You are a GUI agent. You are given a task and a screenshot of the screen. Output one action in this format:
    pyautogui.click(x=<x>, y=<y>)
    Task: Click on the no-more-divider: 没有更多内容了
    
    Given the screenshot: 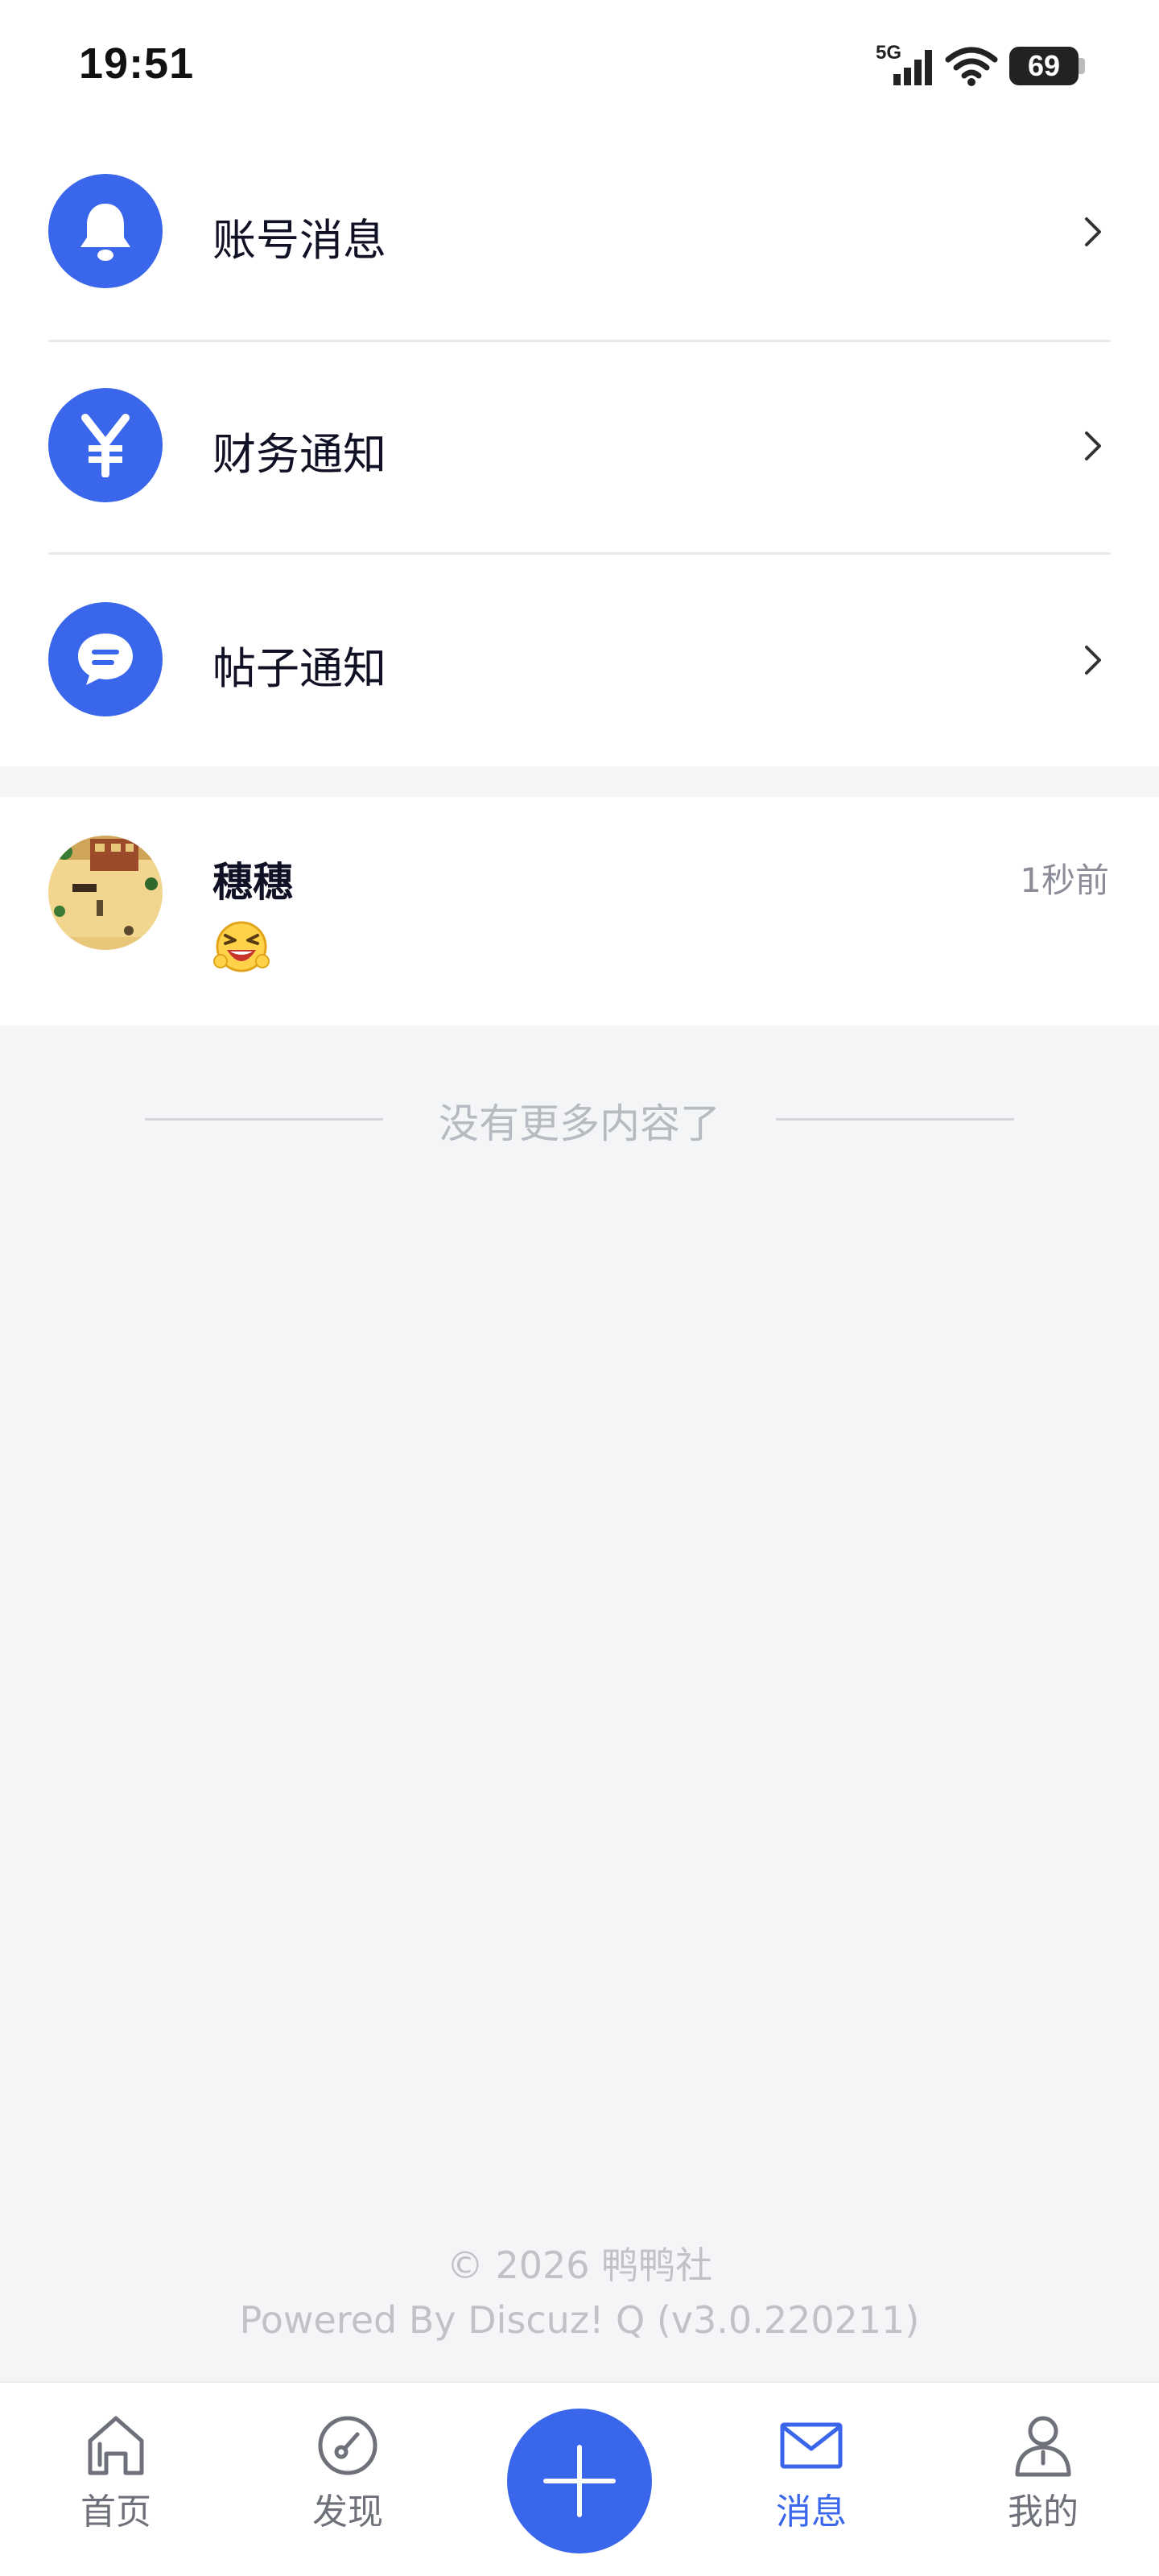 What is the action you would take?
    pyautogui.click(x=579, y=1119)
    